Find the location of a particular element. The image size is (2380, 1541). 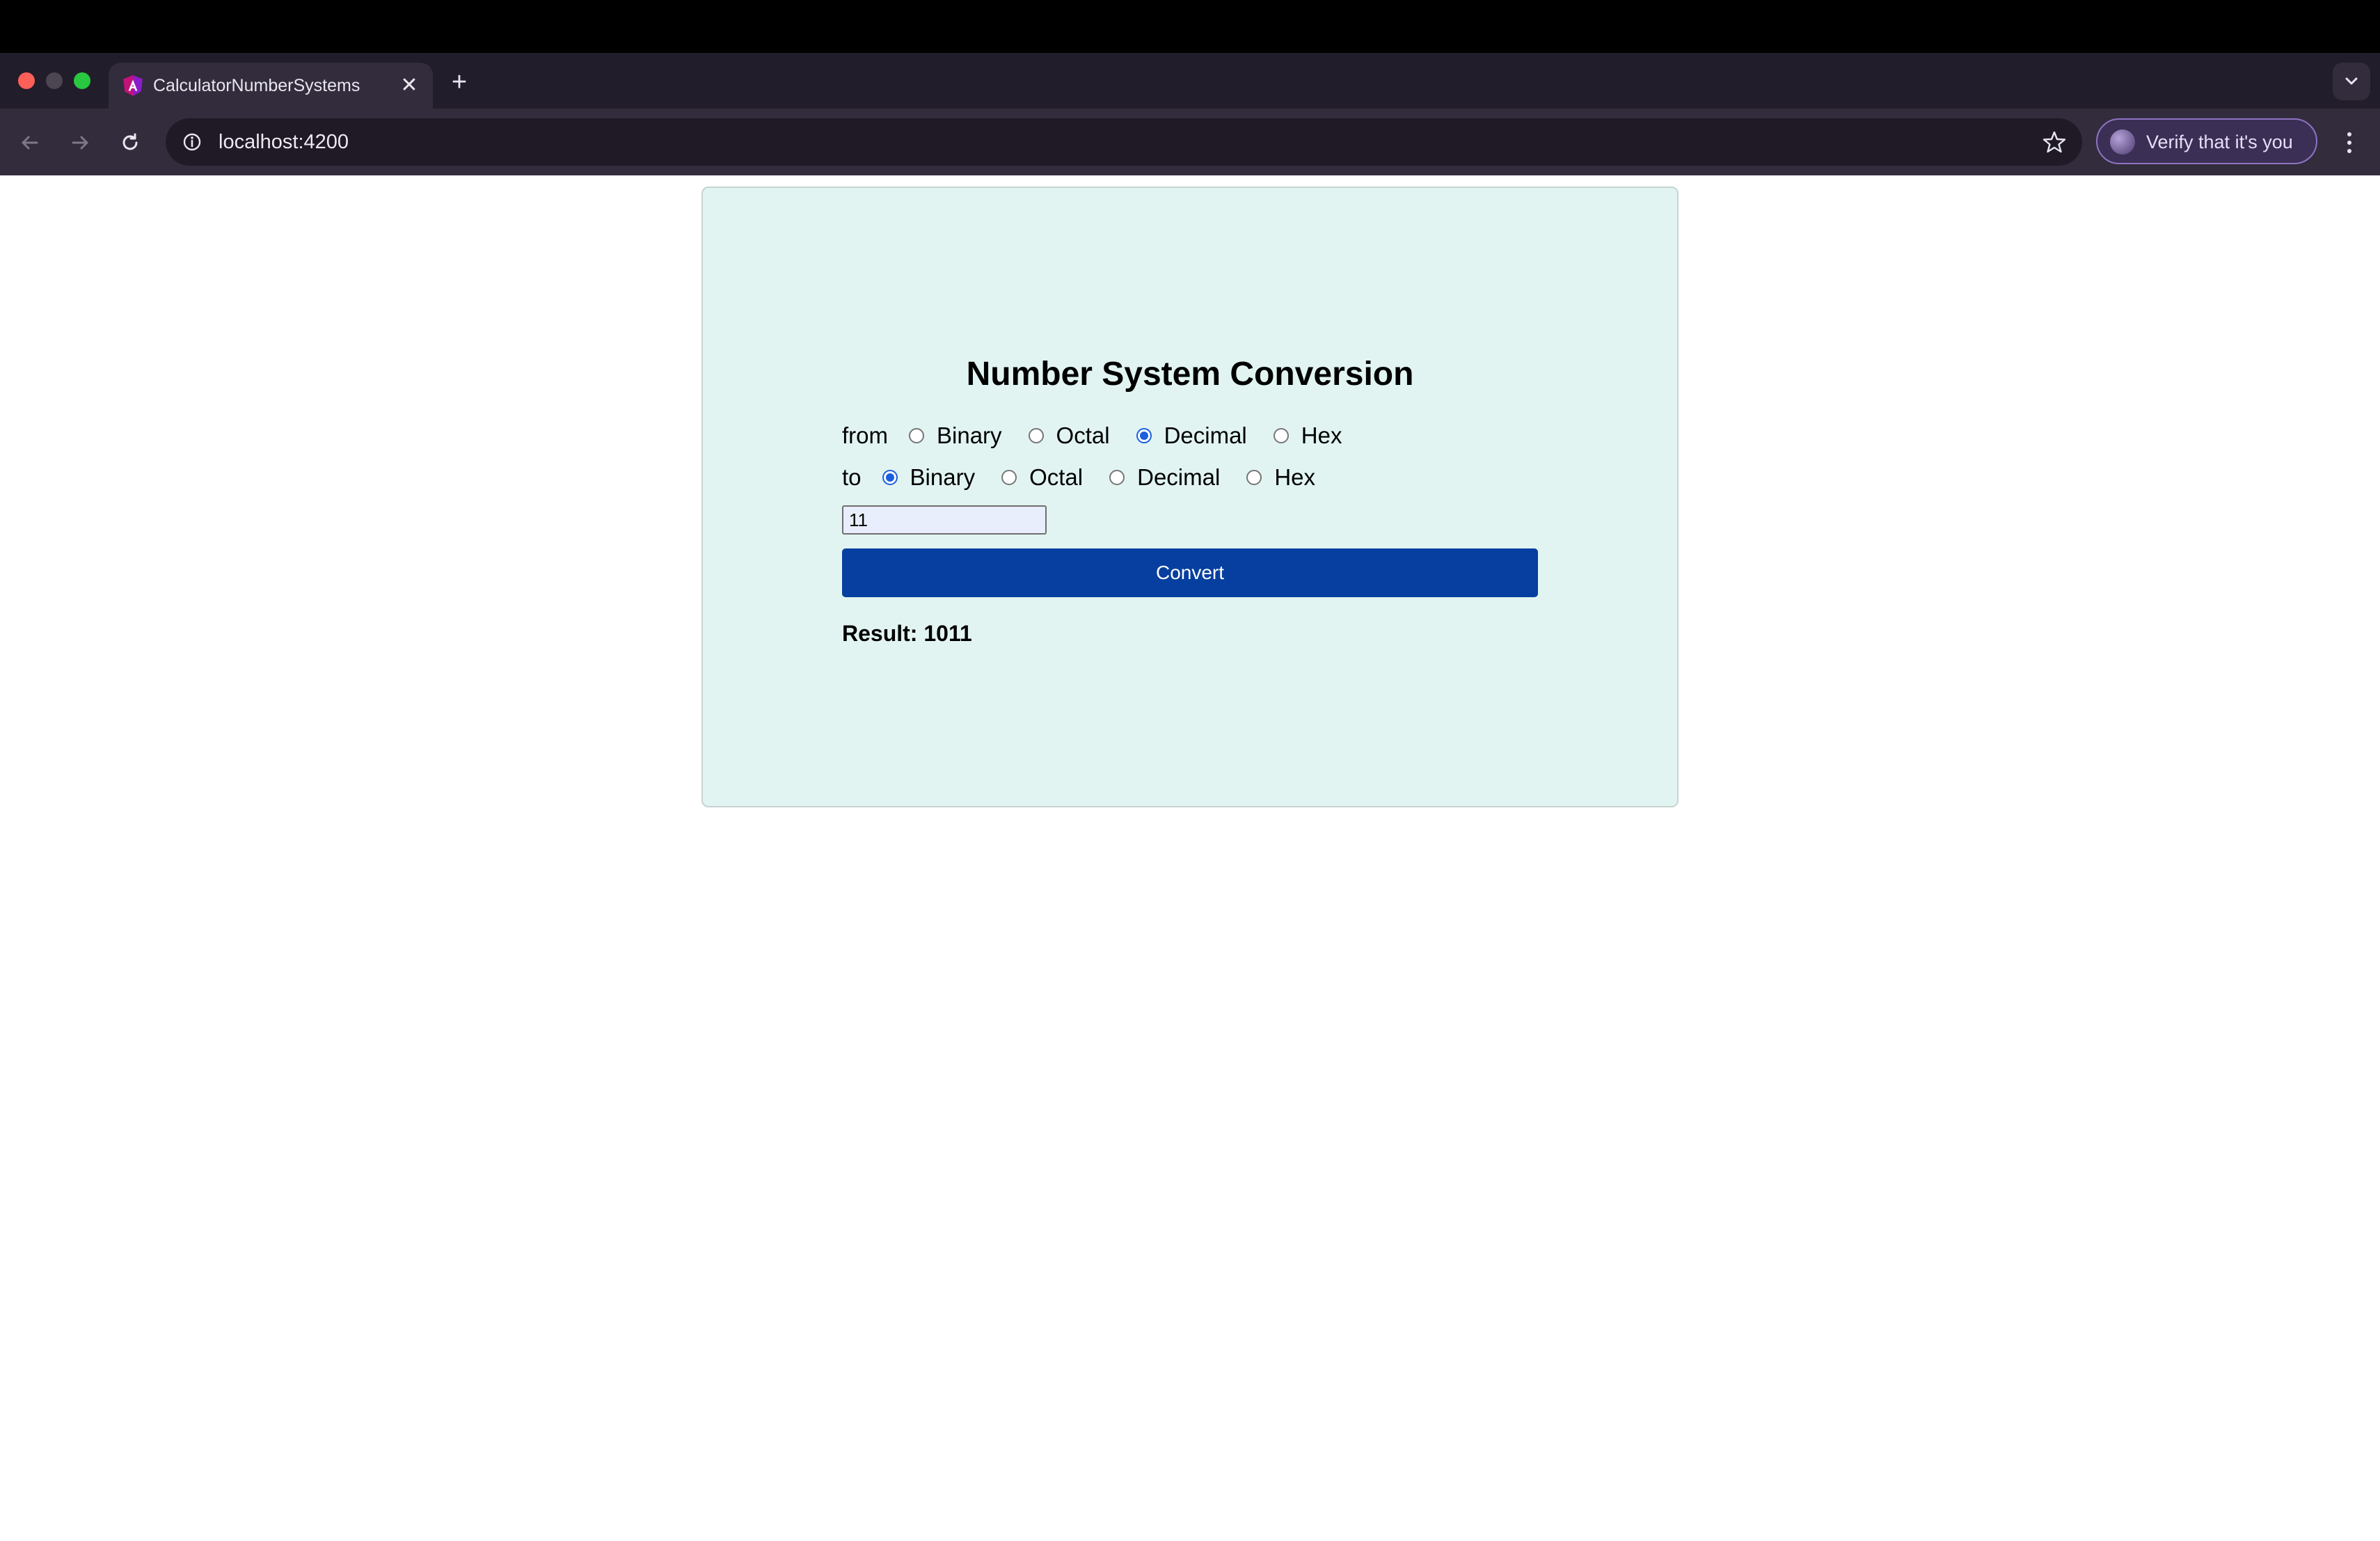

from-radio-group: from Binary Octal Decimal Hex is located at coordinates (1105, 436).